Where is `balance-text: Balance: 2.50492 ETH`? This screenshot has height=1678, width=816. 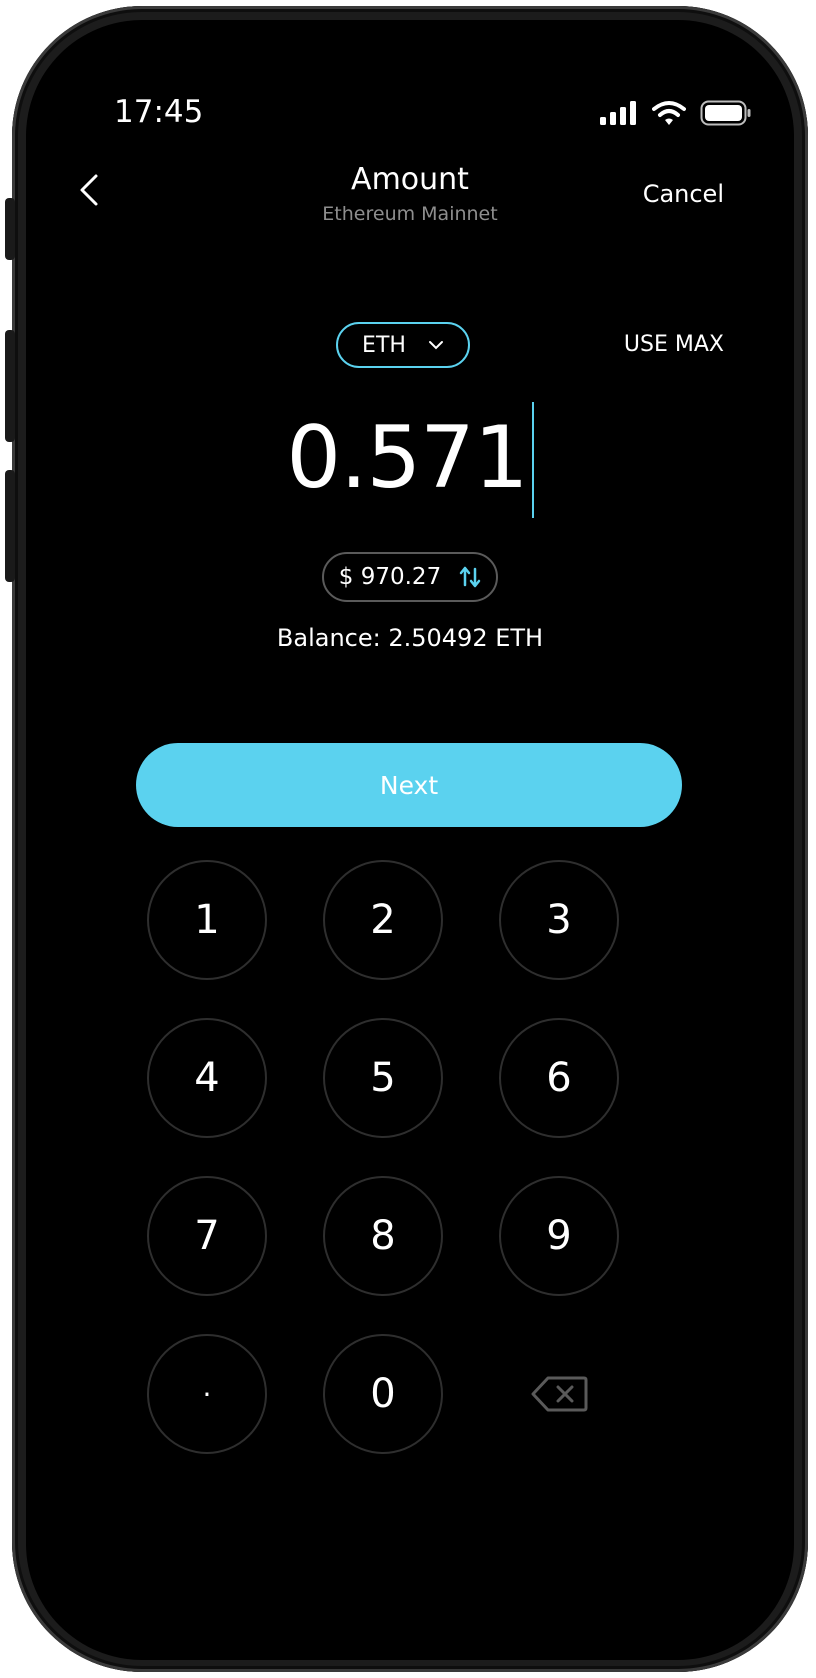
balance-text: Balance: 2.50492 ETH is located at coordinates (410, 638).